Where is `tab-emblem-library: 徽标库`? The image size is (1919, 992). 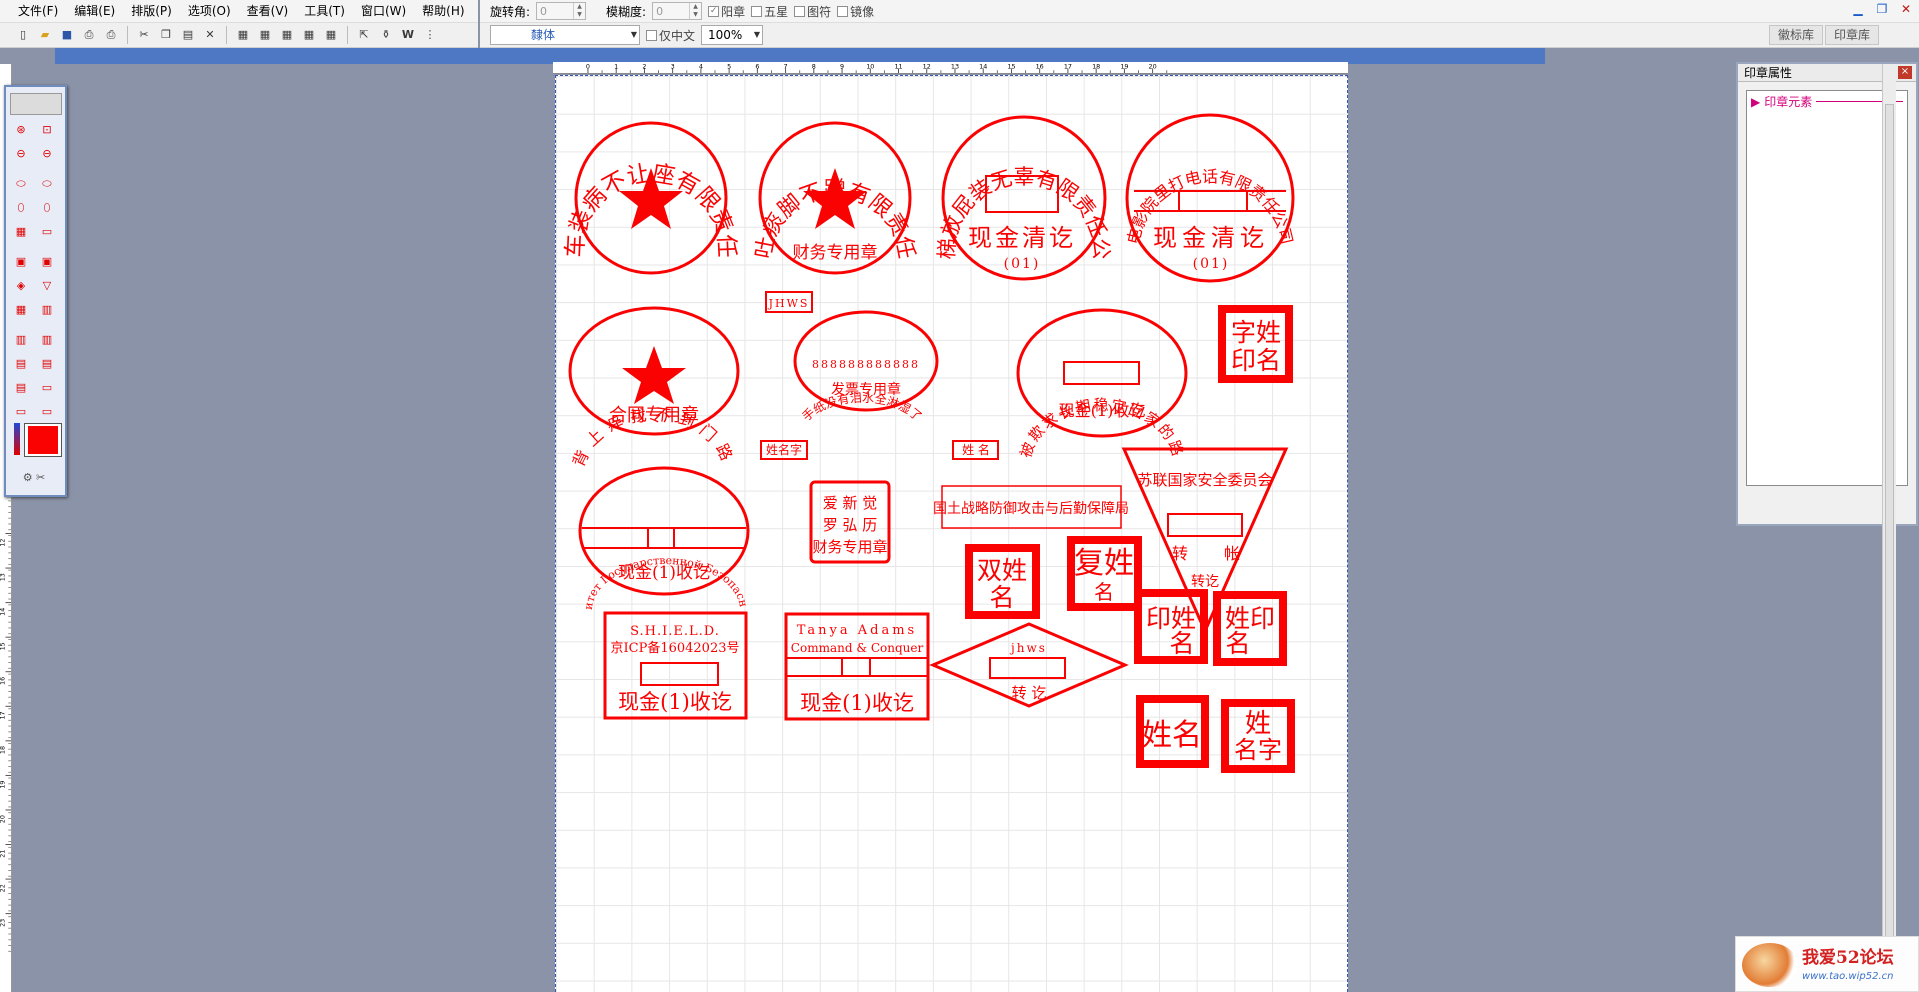 tab-emblem-library: 徽标库 is located at coordinates (1795, 35).